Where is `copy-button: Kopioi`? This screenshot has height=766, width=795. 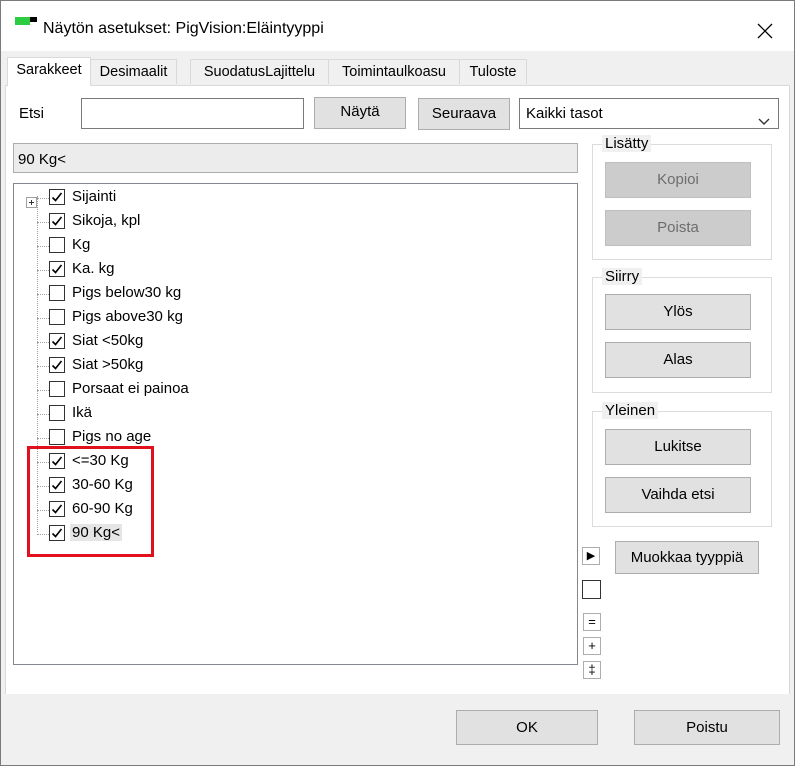
copy-button: Kopioi is located at coordinates (678, 180).